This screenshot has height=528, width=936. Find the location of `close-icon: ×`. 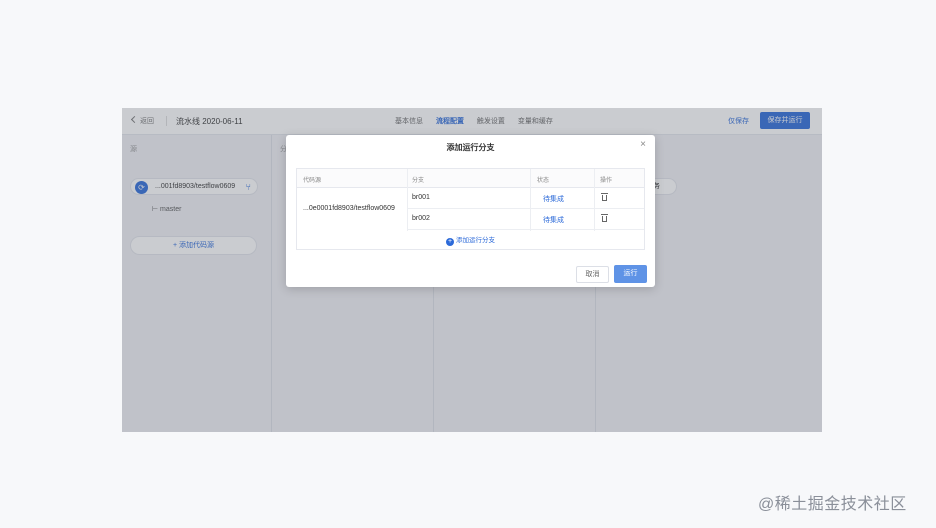

close-icon: × is located at coordinates (643, 145).